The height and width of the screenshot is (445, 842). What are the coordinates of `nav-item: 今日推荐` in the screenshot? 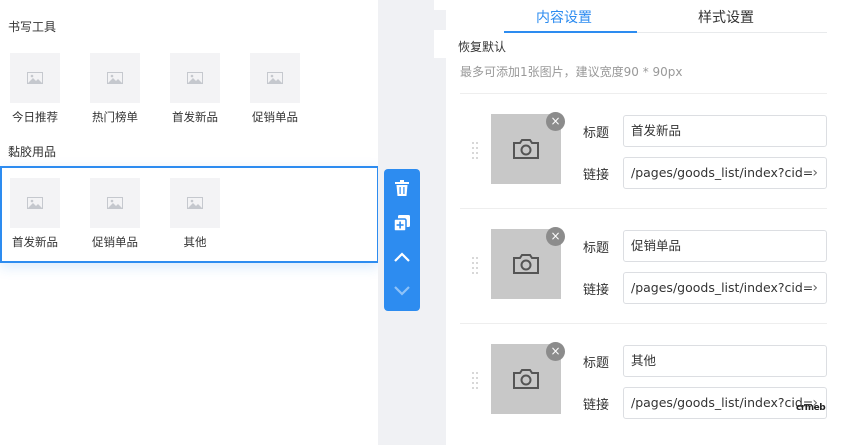 It's located at (35, 89).